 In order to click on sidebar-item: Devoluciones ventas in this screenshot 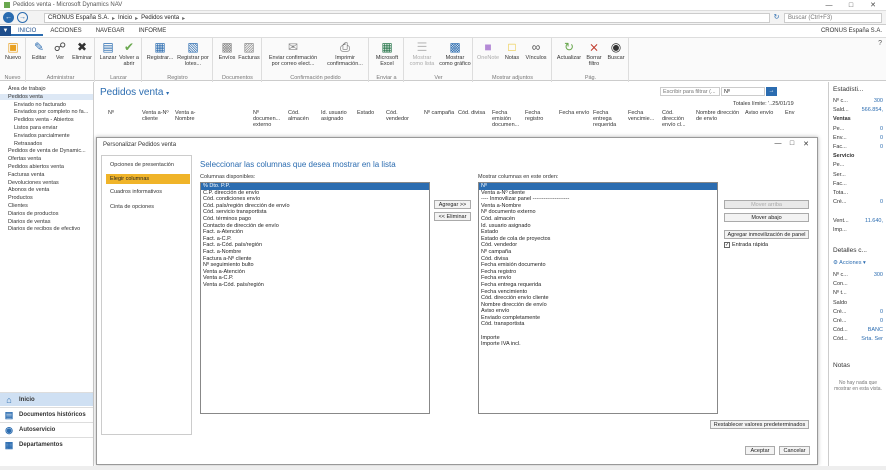, I will do `click(33, 183)`.